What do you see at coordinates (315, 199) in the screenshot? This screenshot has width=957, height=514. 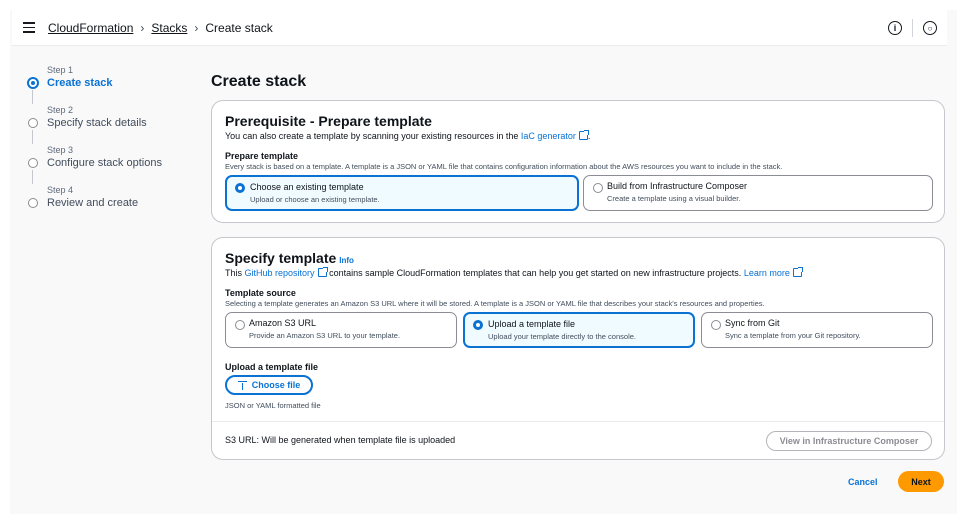 I see `option-description: Upload or choose an existing template.` at bounding box center [315, 199].